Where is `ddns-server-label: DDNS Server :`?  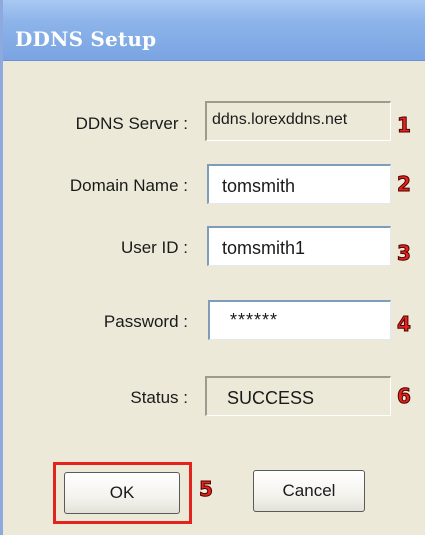
ddns-server-label: DDNS Server : is located at coordinates (131, 123).